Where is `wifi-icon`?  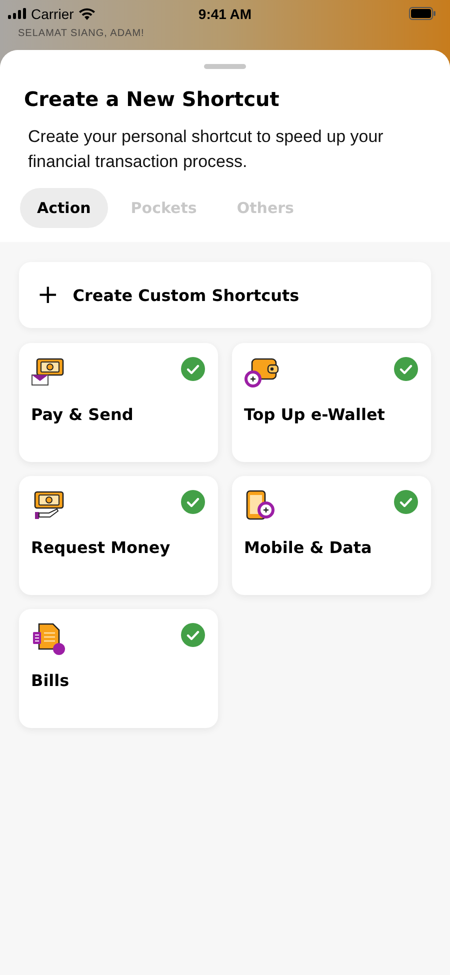 wifi-icon is located at coordinates (86, 14).